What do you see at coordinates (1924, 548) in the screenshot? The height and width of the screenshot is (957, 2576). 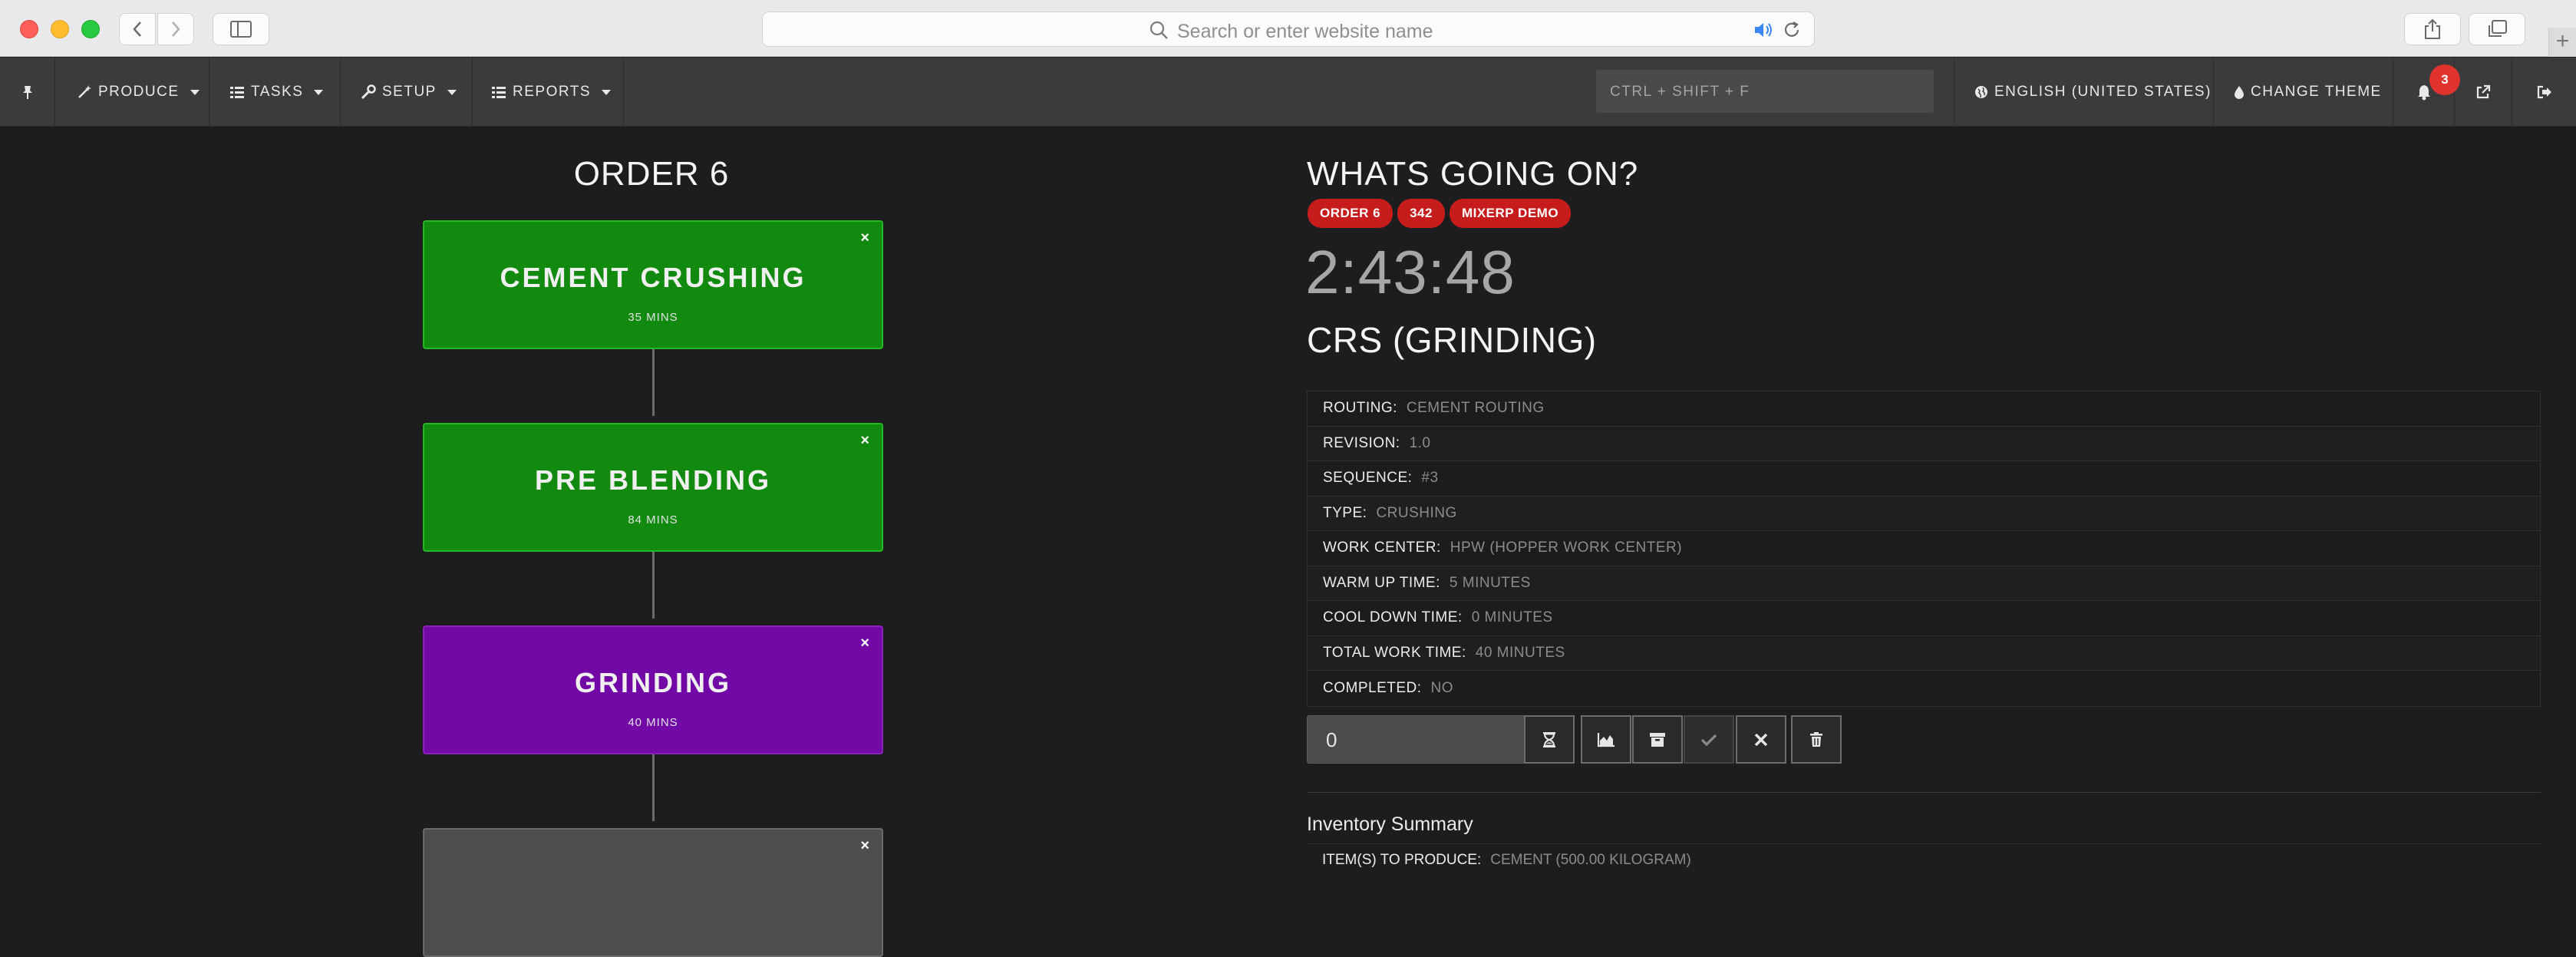 I see `detail-row: WORK CENTER: HPW (HOPPER WORK CENTER)` at bounding box center [1924, 548].